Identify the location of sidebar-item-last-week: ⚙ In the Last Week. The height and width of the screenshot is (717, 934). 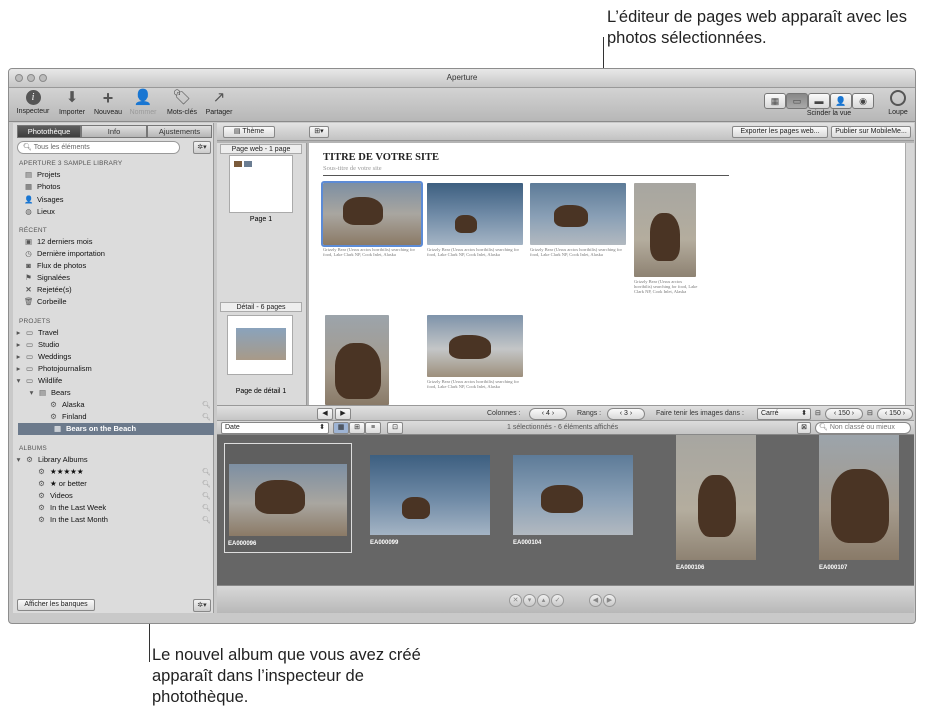
(71, 508).